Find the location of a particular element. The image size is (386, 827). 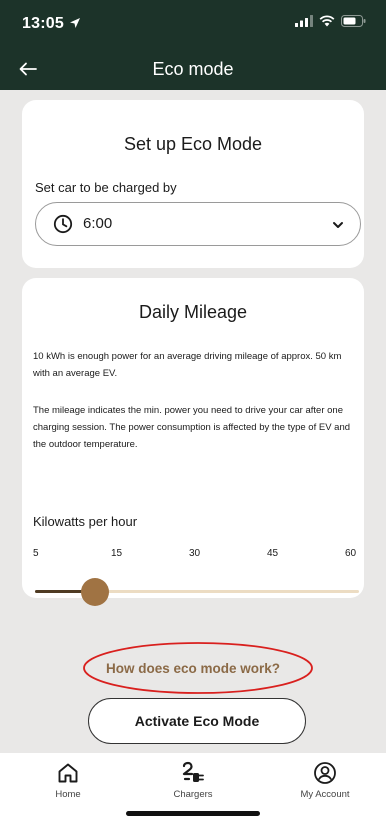

home-icon is located at coordinates (68, 773).